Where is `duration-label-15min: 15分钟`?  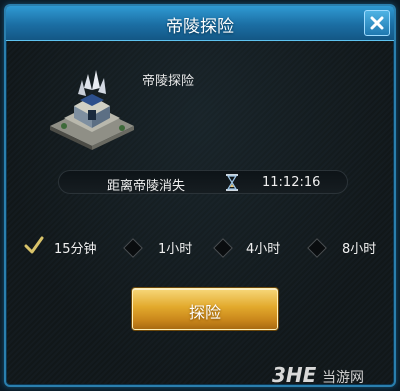
duration-label-15min: 15分钟 is located at coordinates (75, 249).